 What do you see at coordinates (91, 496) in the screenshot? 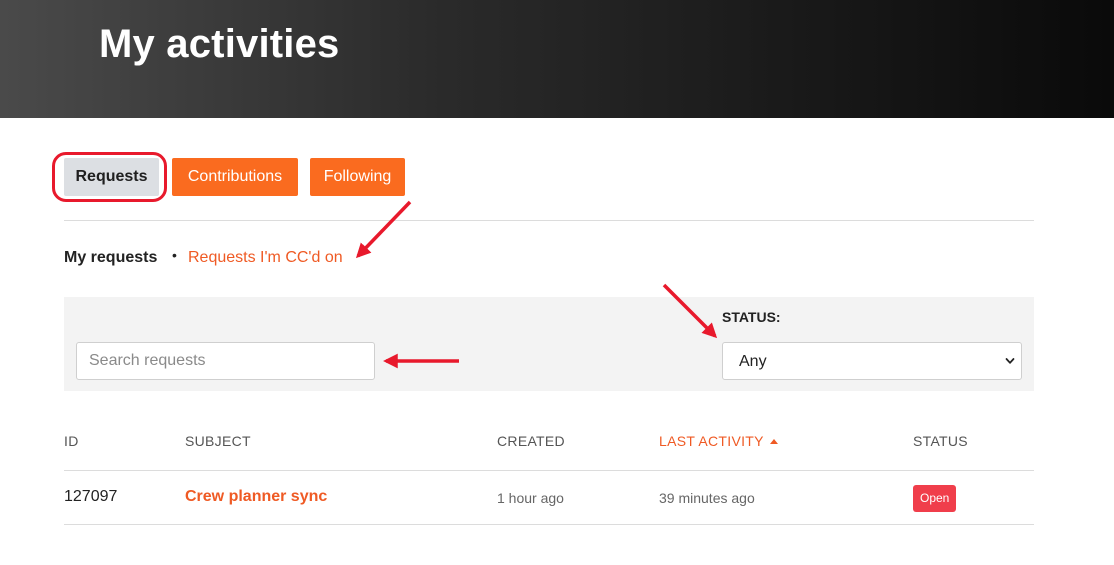
I see `request-id: 127097` at bounding box center [91, 496].